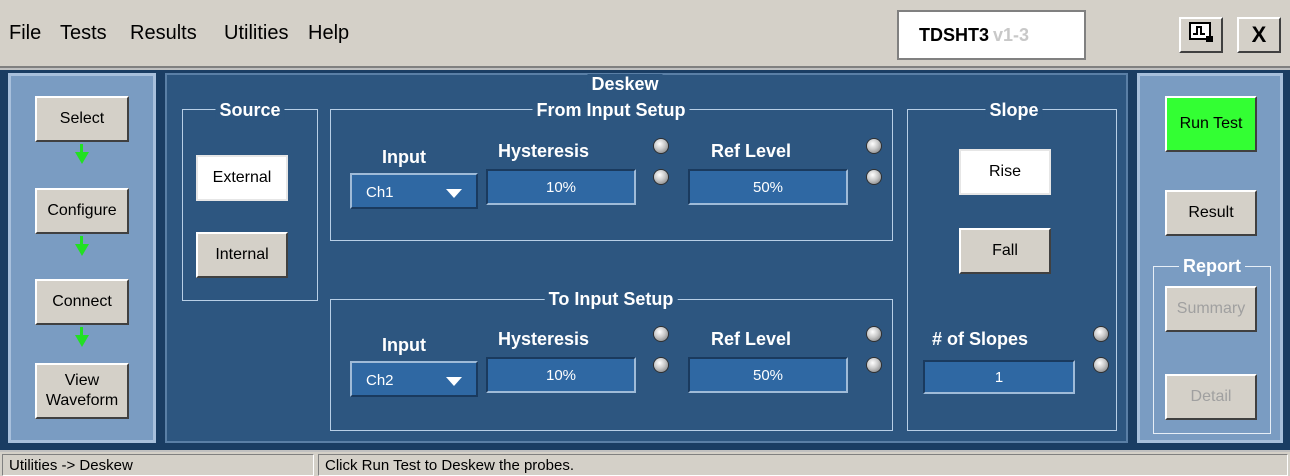  Describe the element at coordinates (803, 465) in the screenshot. I see `status-message: Click Run Test to Deskew the probes.` at that location.